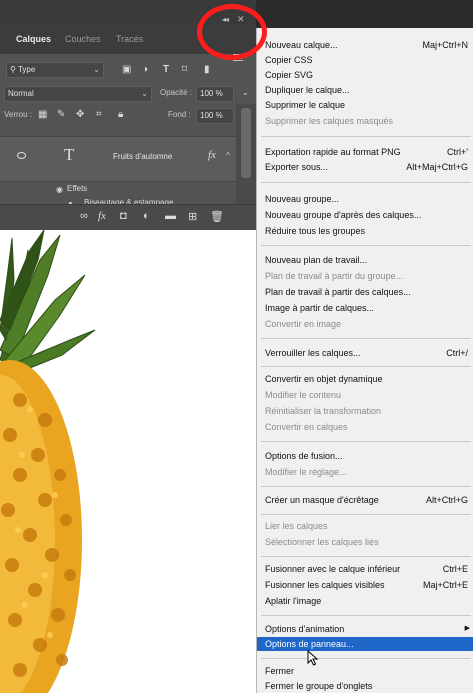 This screenshot has height=698, width=473. Describe the element at coordinates (364, 14) in the screenshot. I see `workspace-strip` at that location.